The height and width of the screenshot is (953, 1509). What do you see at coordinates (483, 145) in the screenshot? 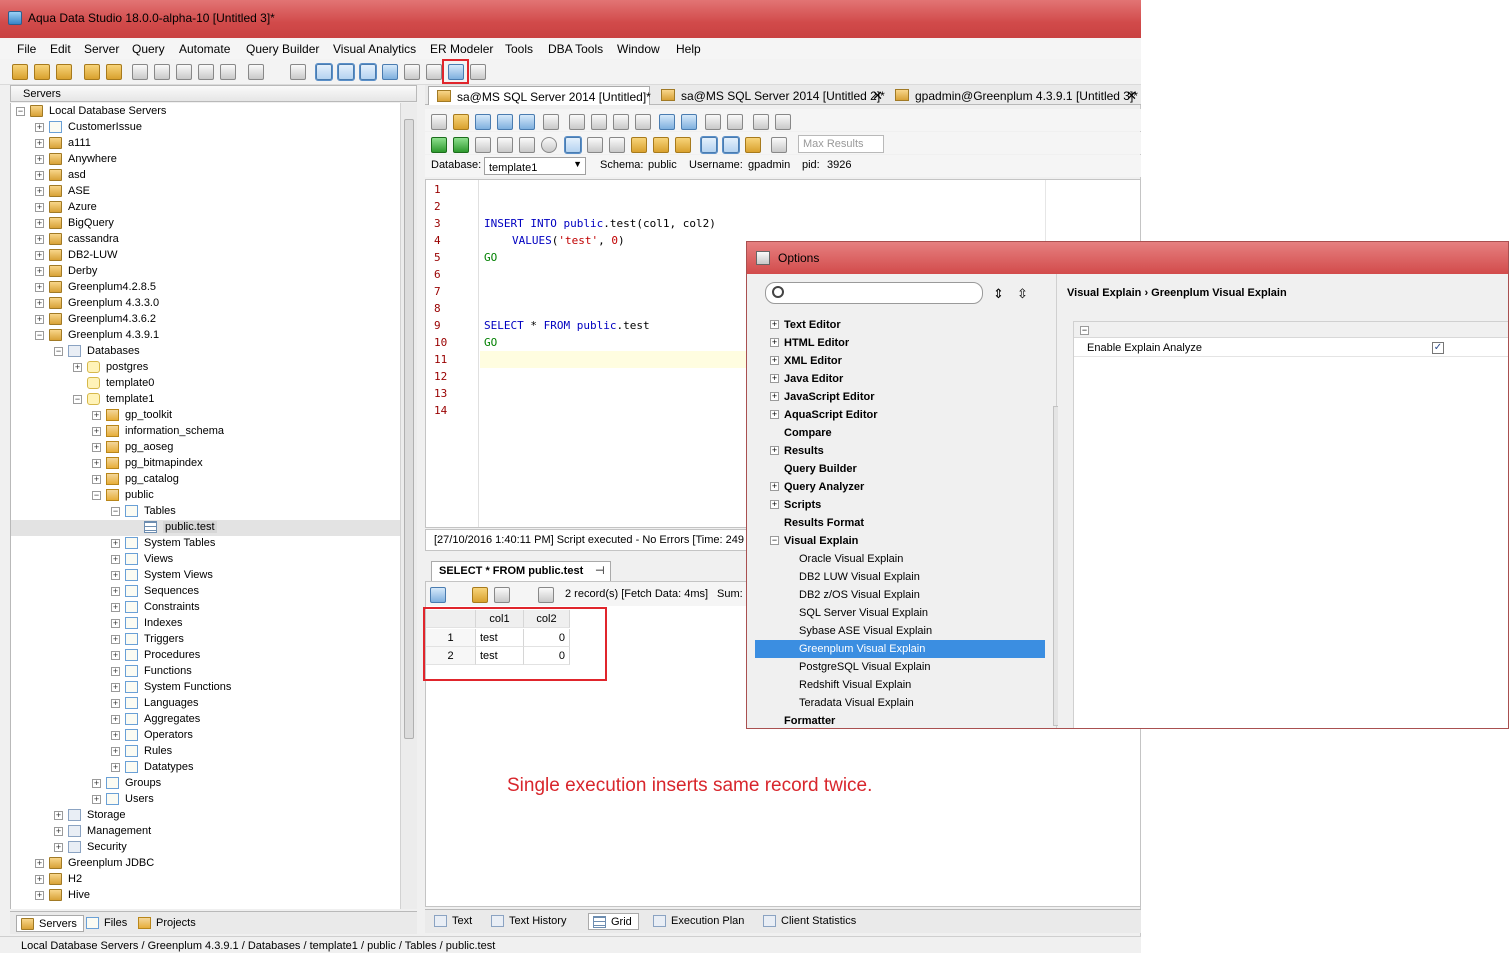
I see `execute-current-icon` at bounding box center [483, 145].